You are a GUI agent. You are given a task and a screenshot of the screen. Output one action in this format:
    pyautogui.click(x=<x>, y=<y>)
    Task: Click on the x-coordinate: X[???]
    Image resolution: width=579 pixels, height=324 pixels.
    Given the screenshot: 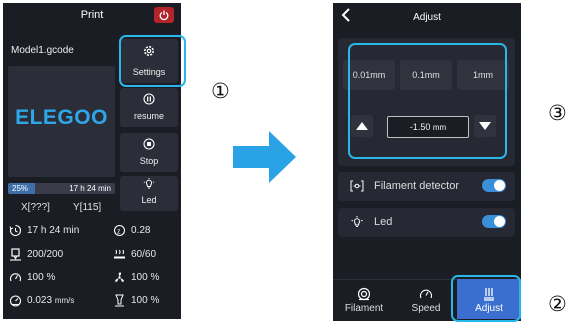 What is the action you would take?
    pyautogui.click(x=35, y=207)
    